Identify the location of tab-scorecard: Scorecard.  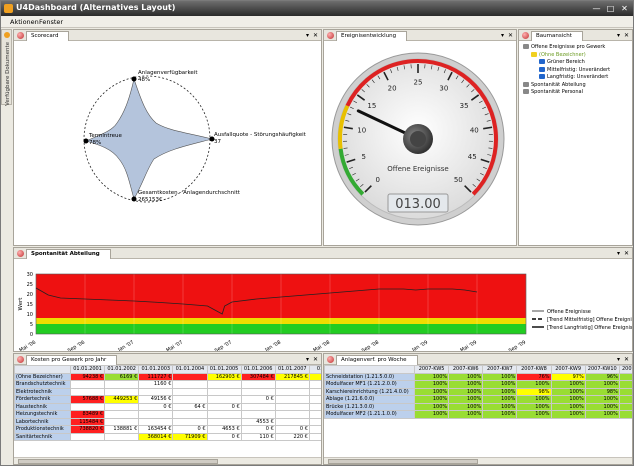
(48, 36).